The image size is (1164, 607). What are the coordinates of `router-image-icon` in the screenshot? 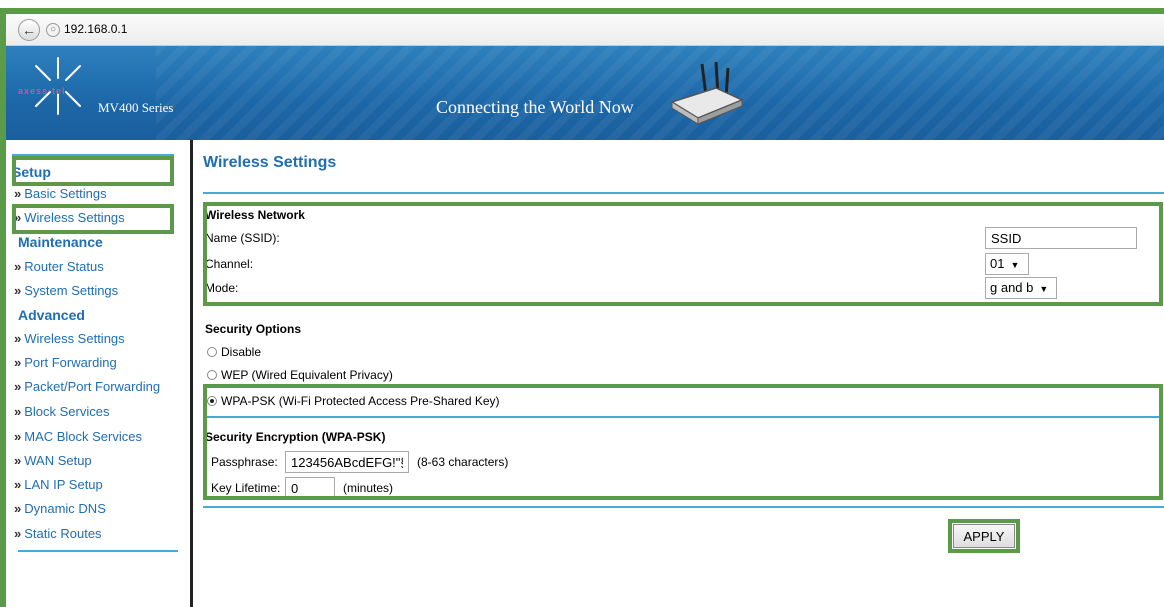 It's located at (707, 93).